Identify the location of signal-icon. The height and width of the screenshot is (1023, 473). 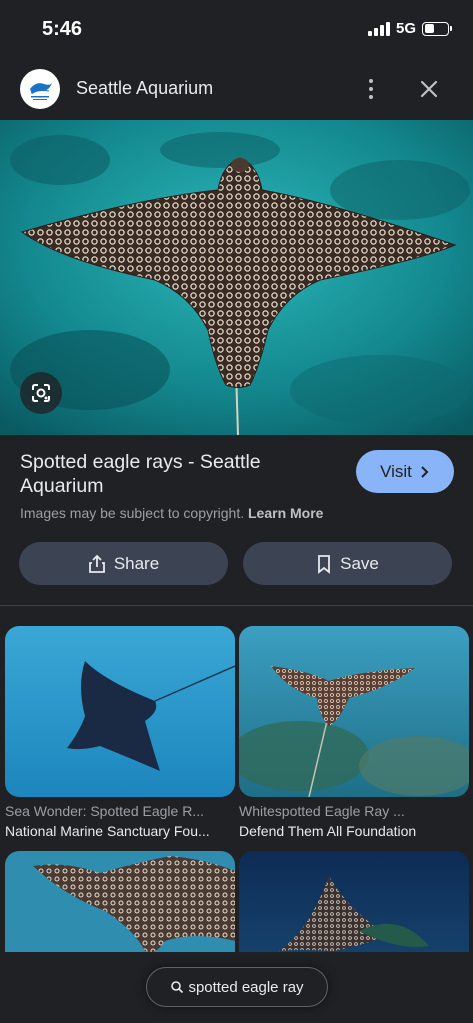
(378, 28).